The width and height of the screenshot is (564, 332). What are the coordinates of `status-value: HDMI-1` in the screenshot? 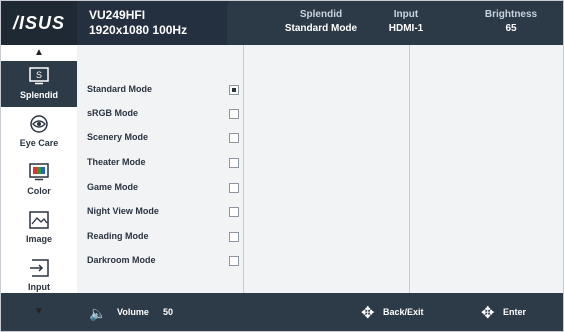 It's located at (406, 28).